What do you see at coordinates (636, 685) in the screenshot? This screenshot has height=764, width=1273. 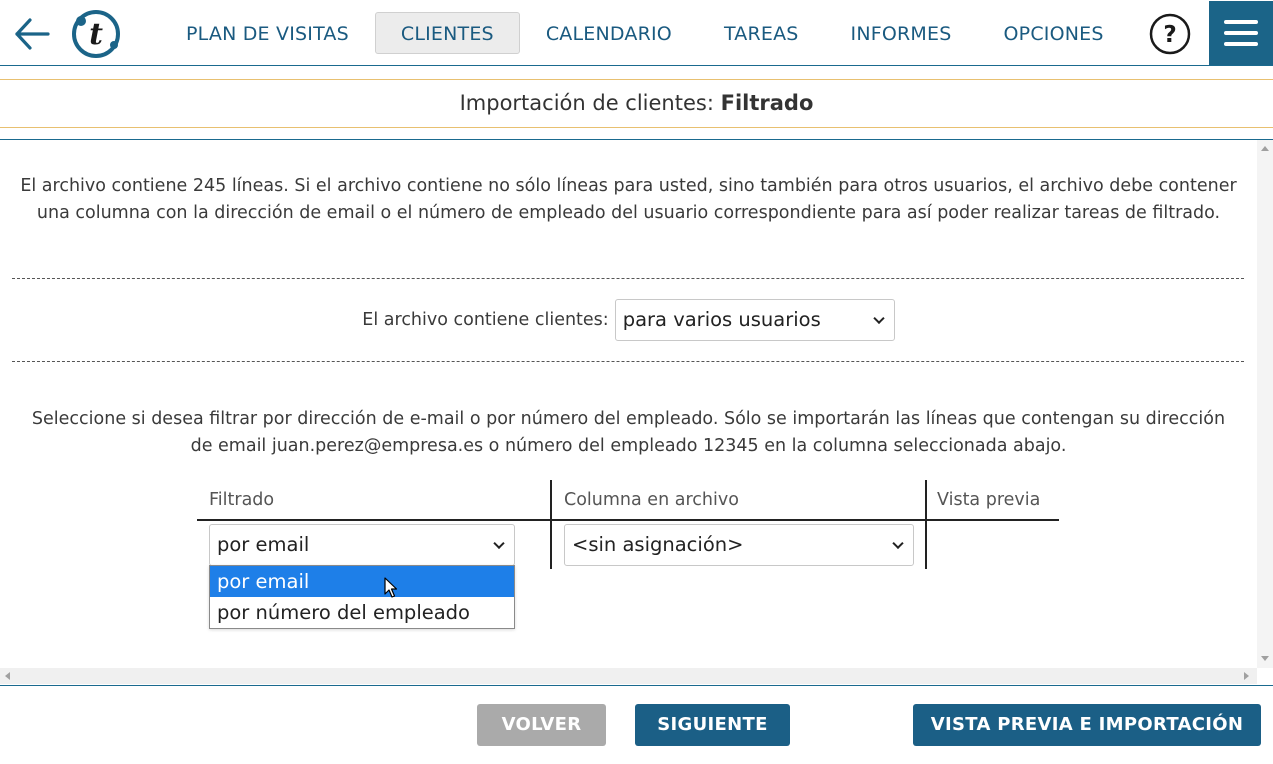 I see `footer-divider` at bounding box center [636, 685].